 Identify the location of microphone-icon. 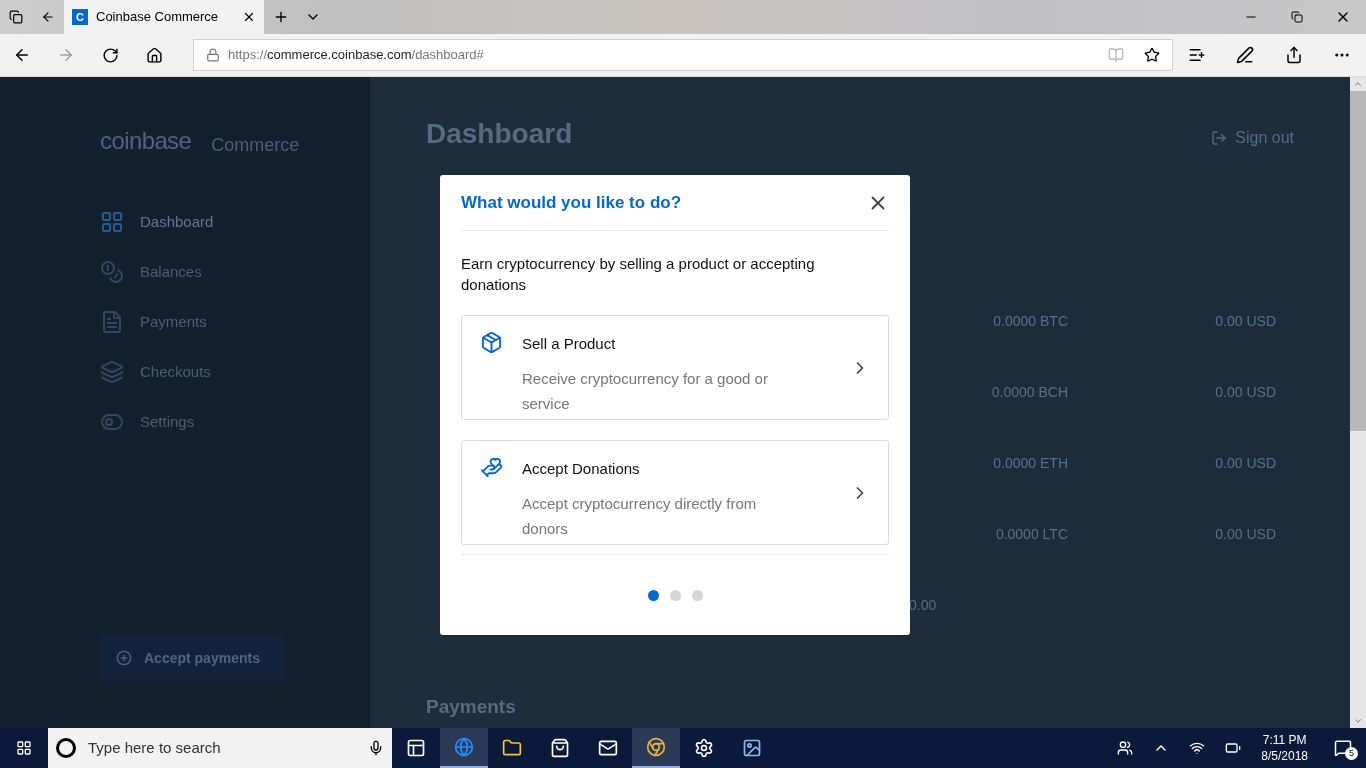
(376, 748).